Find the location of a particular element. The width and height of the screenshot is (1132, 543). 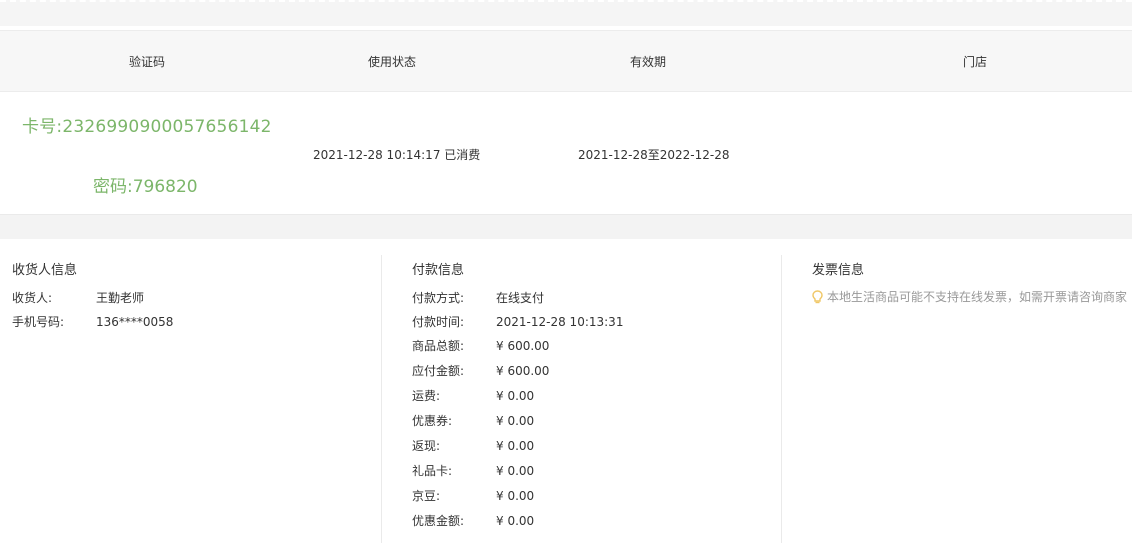

payment-label: 商品总额: is located at coordinates (438, 346).